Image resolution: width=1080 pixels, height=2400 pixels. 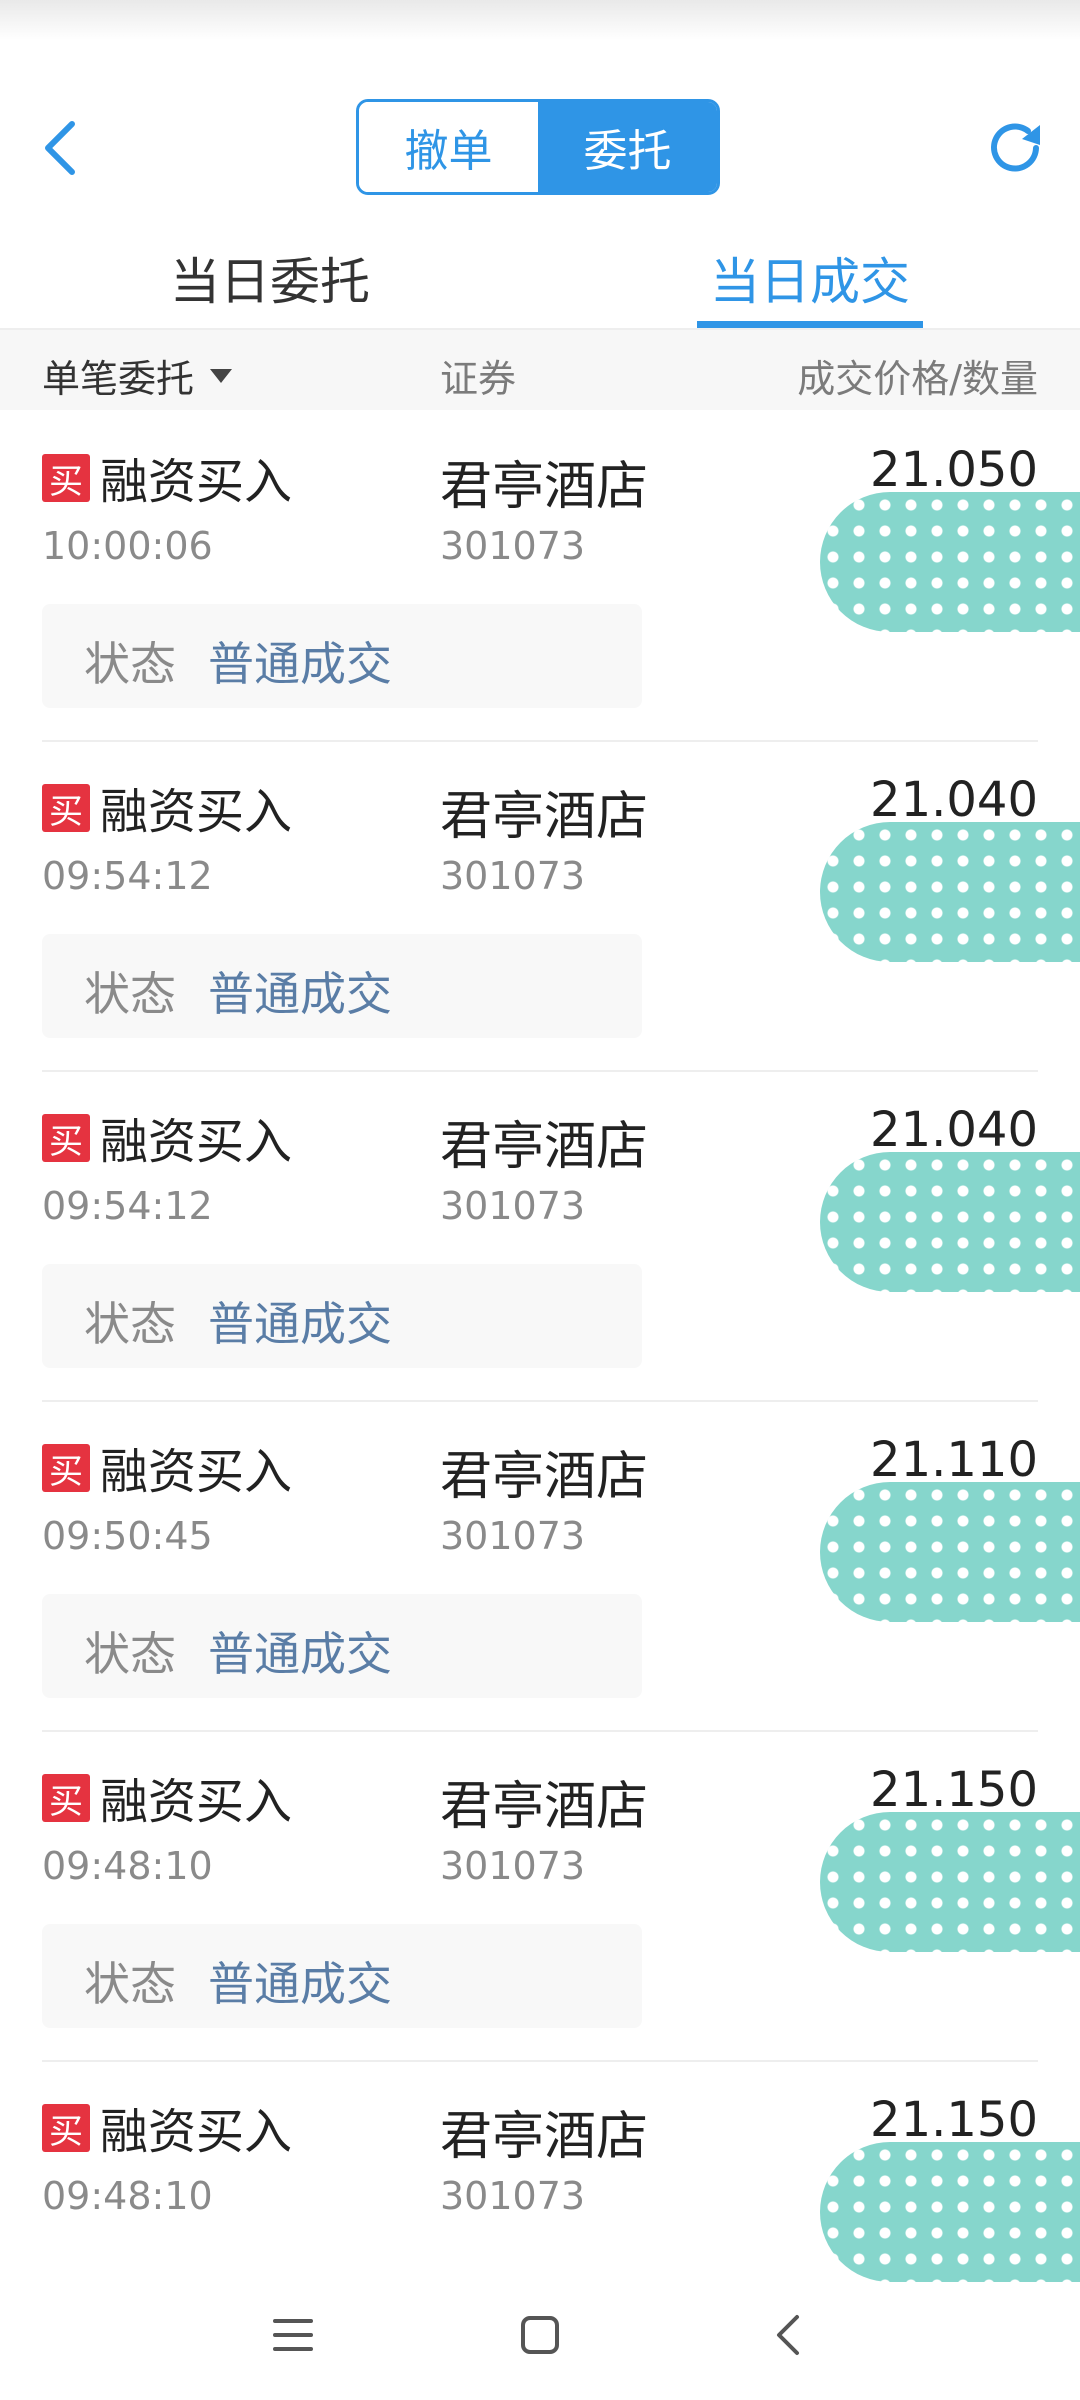 I want to click on nav-menu-button, so click(x=293, y=2335).